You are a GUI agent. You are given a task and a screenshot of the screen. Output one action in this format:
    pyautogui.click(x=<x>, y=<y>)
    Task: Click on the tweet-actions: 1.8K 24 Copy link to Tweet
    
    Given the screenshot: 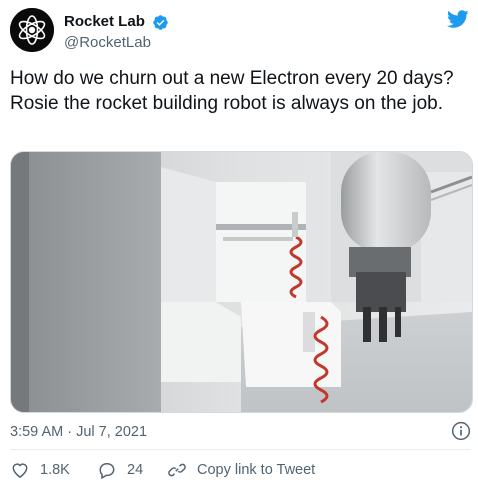 What is the action you would take?
    pyautogui.click(x=240, y=470)
    